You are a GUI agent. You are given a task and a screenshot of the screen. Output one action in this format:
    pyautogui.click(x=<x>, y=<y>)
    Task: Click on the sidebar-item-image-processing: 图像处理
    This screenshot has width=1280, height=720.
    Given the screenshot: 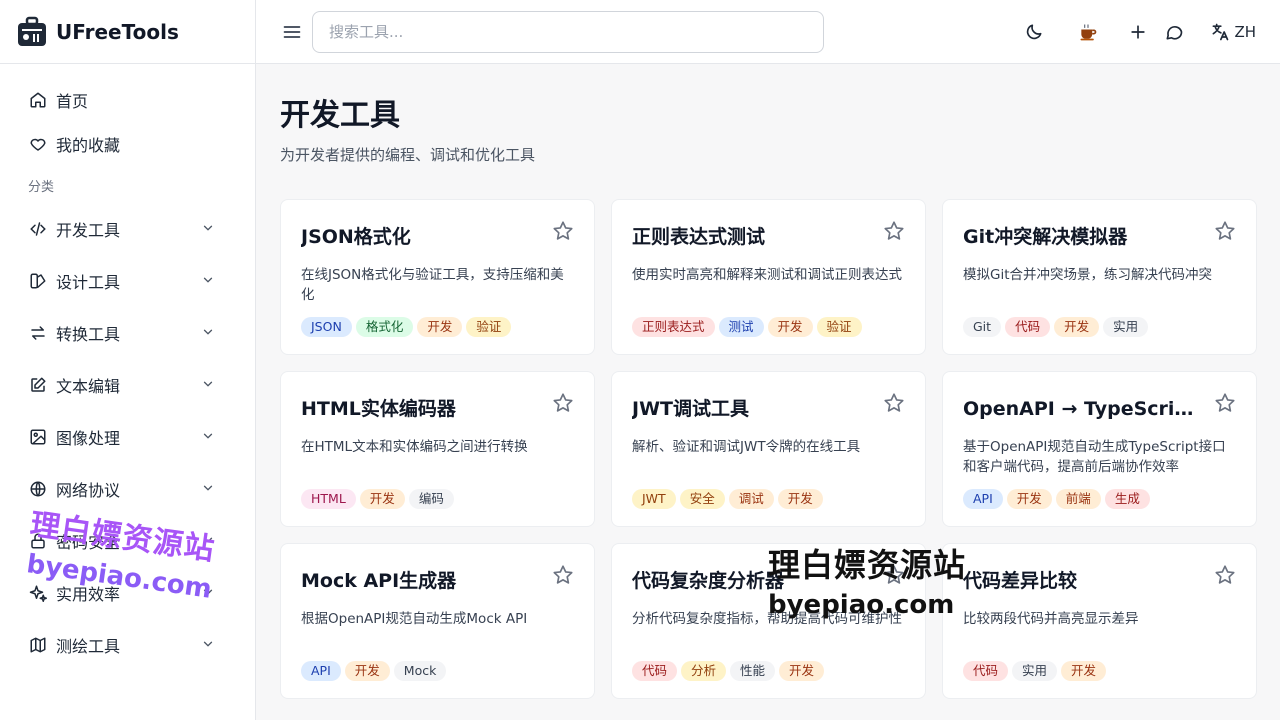 What is the action you would take?
    pyautogui.click(x=127, y=437)
    